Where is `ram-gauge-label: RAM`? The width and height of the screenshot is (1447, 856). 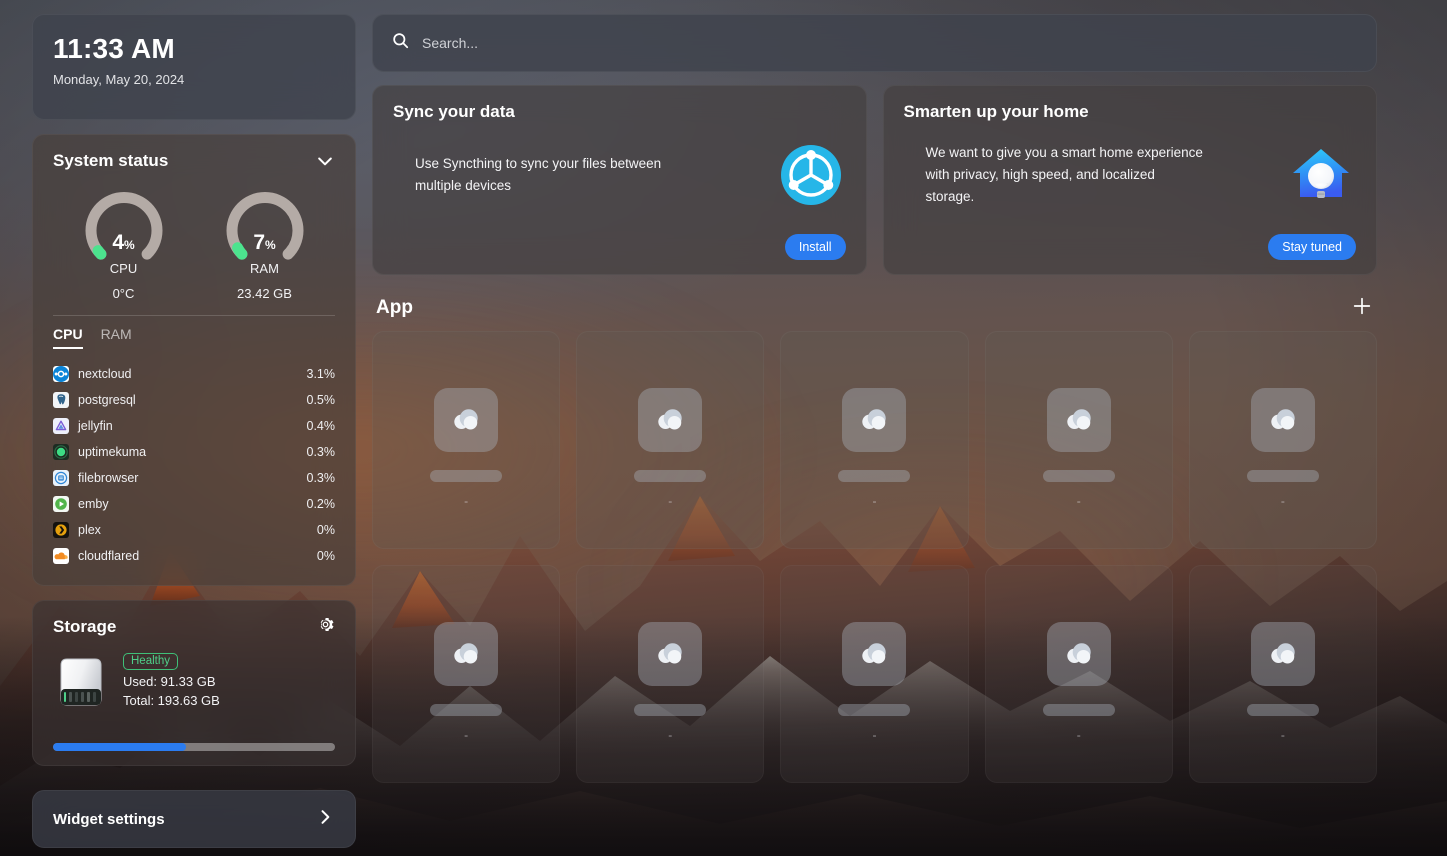 ram-gauge-label: RAM is located at coordinates (264, 268).